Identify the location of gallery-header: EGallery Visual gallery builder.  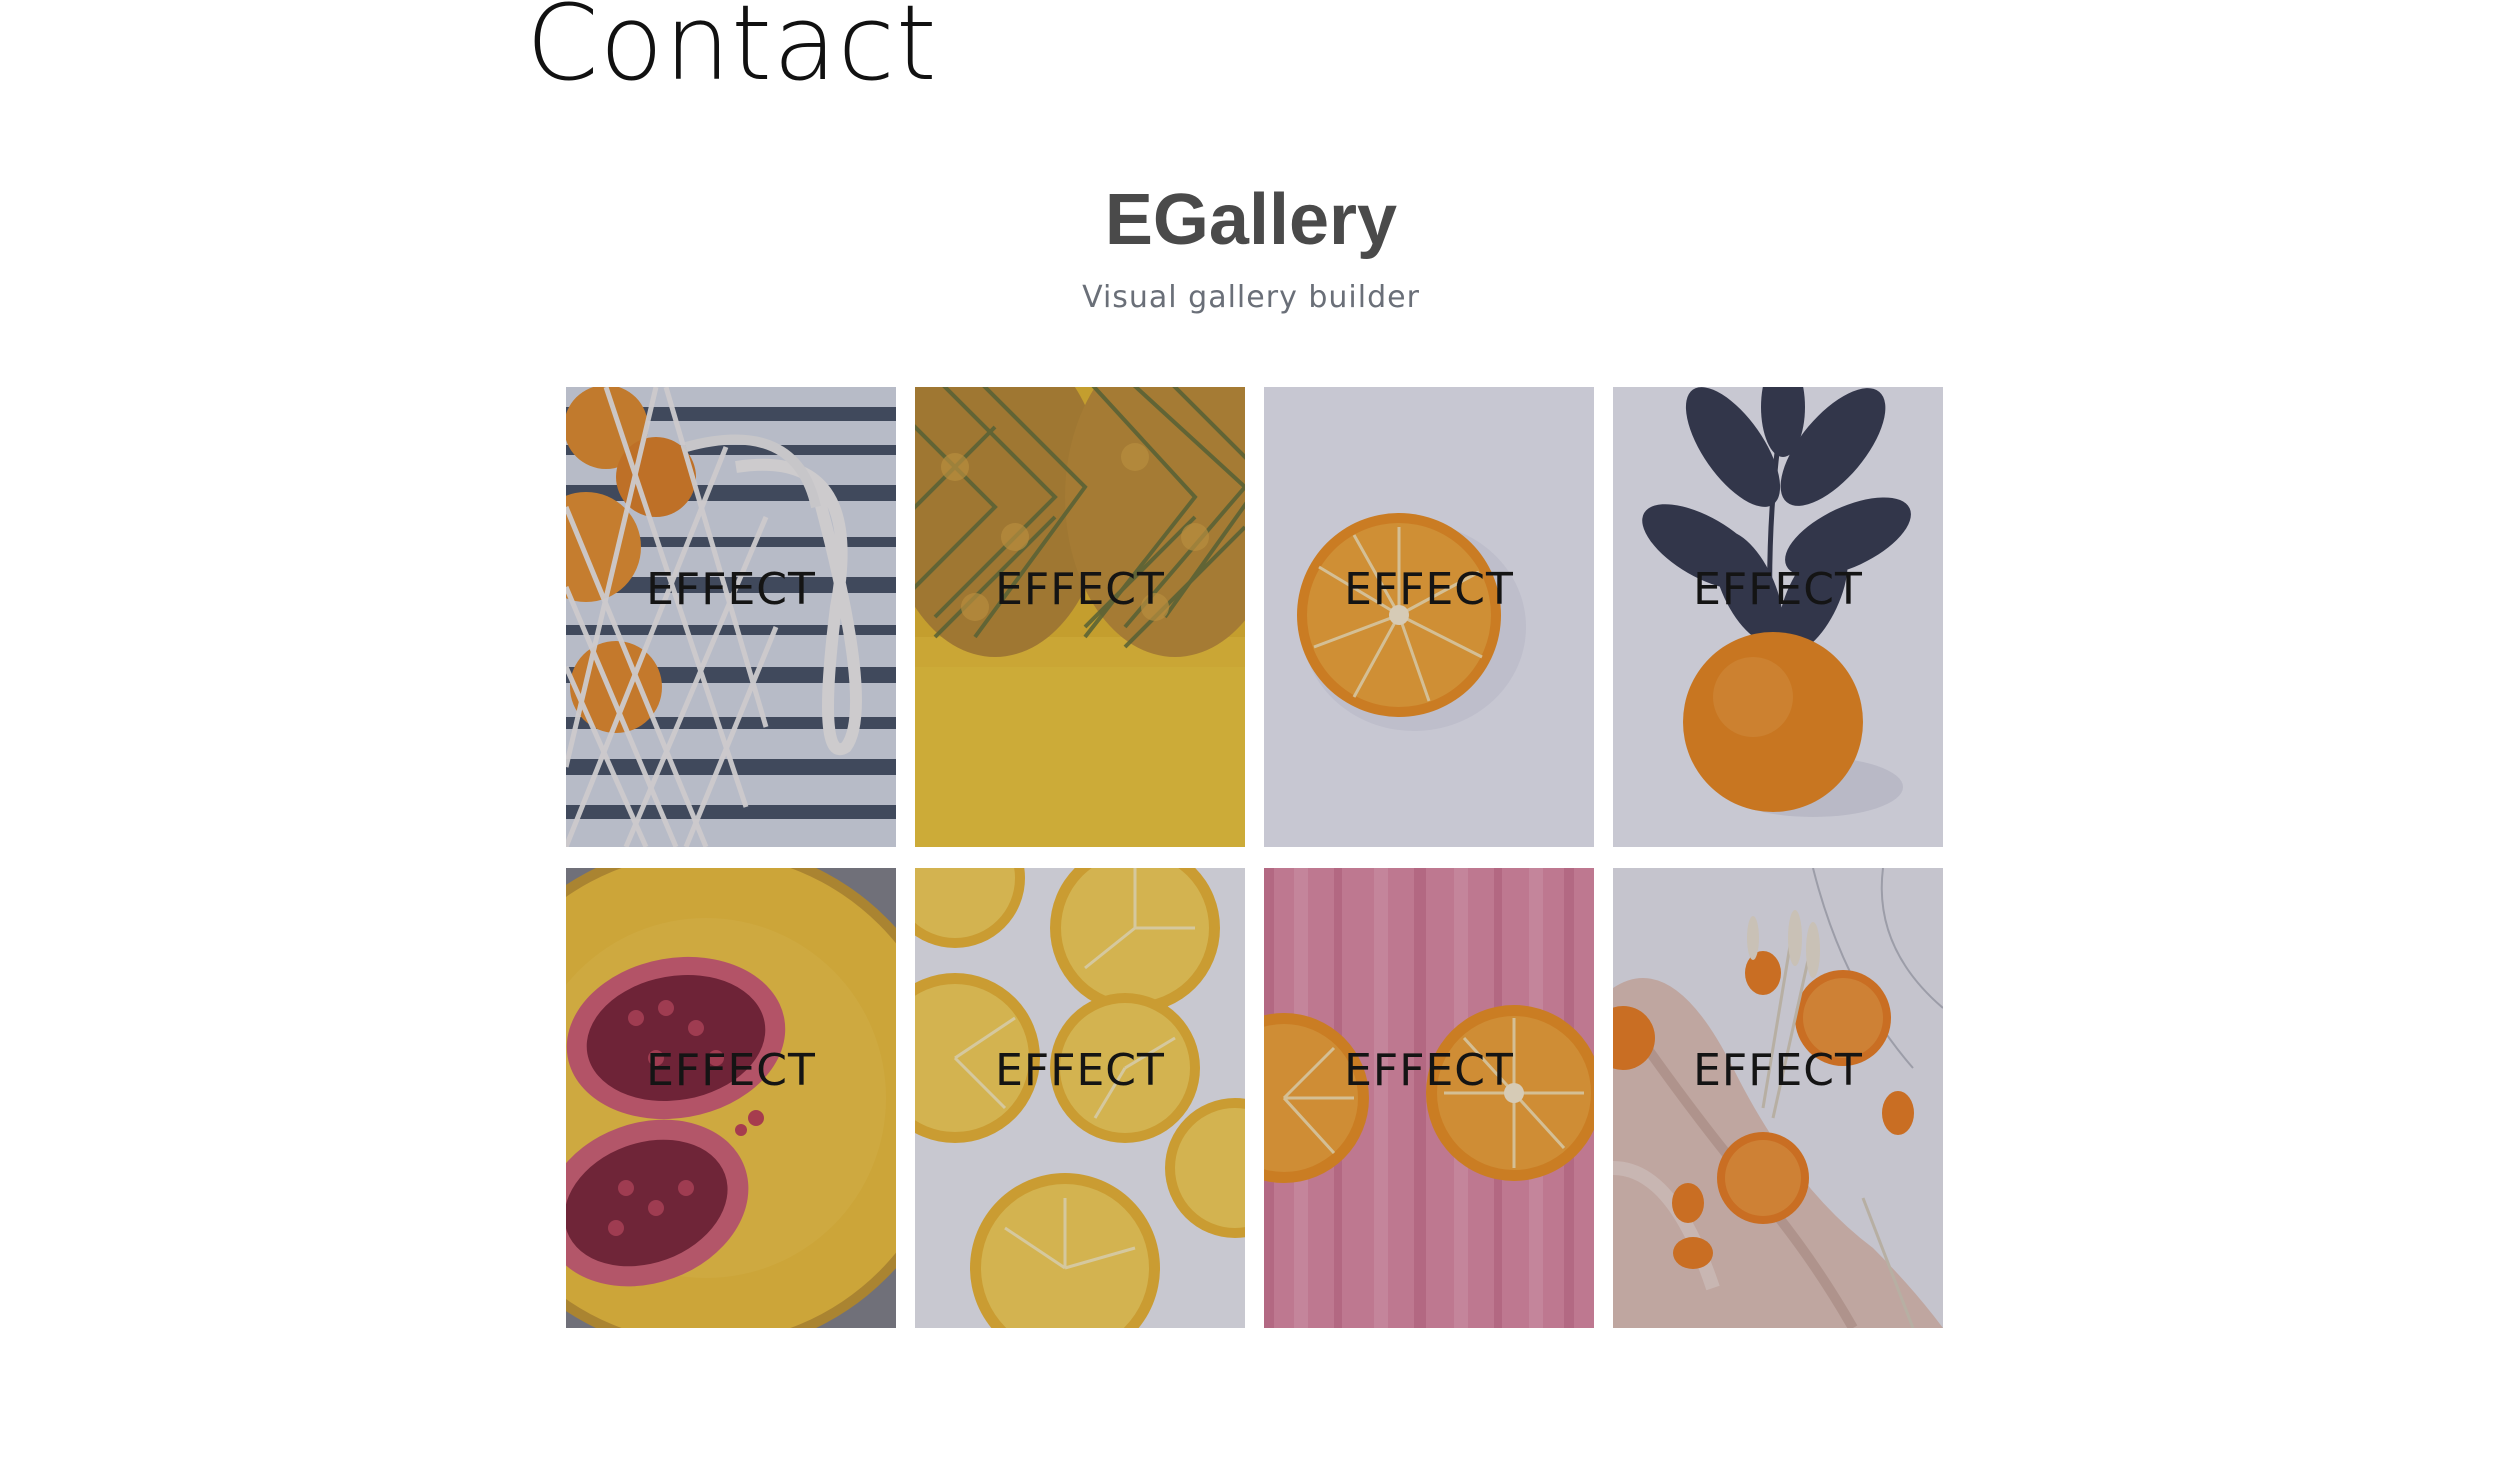
(1251, 247).